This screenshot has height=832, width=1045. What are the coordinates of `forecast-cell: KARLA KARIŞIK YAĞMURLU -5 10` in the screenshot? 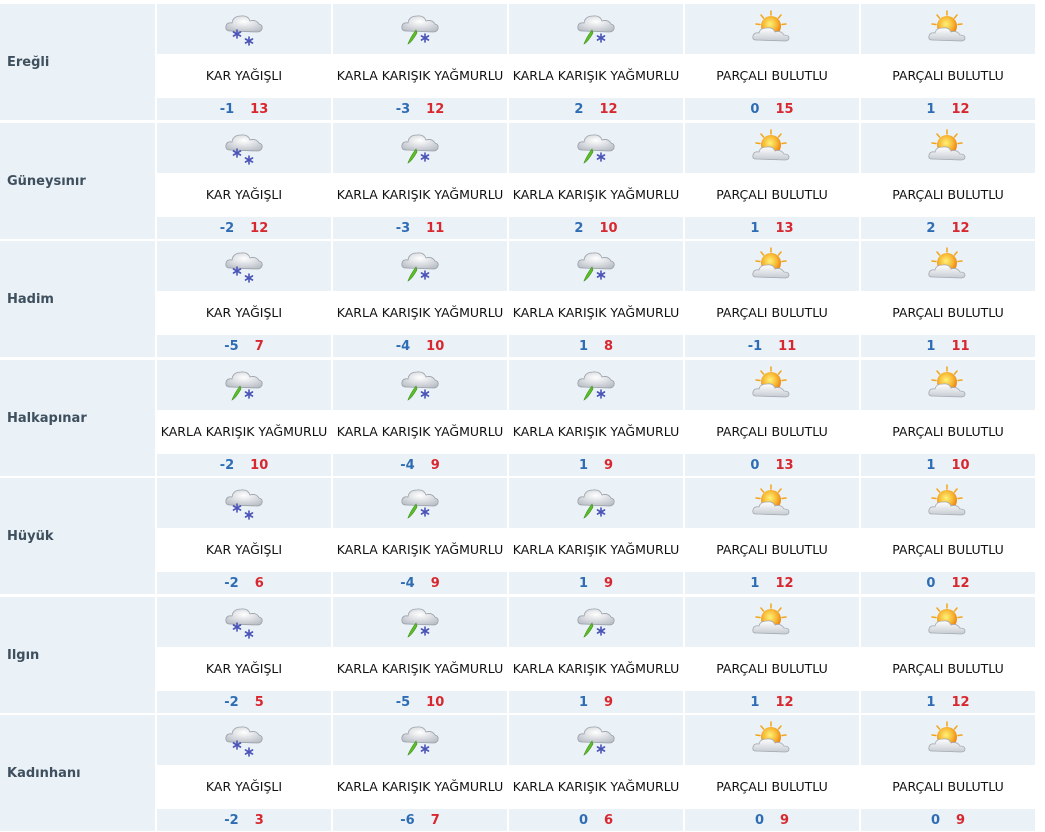 It's located at (420, 655).